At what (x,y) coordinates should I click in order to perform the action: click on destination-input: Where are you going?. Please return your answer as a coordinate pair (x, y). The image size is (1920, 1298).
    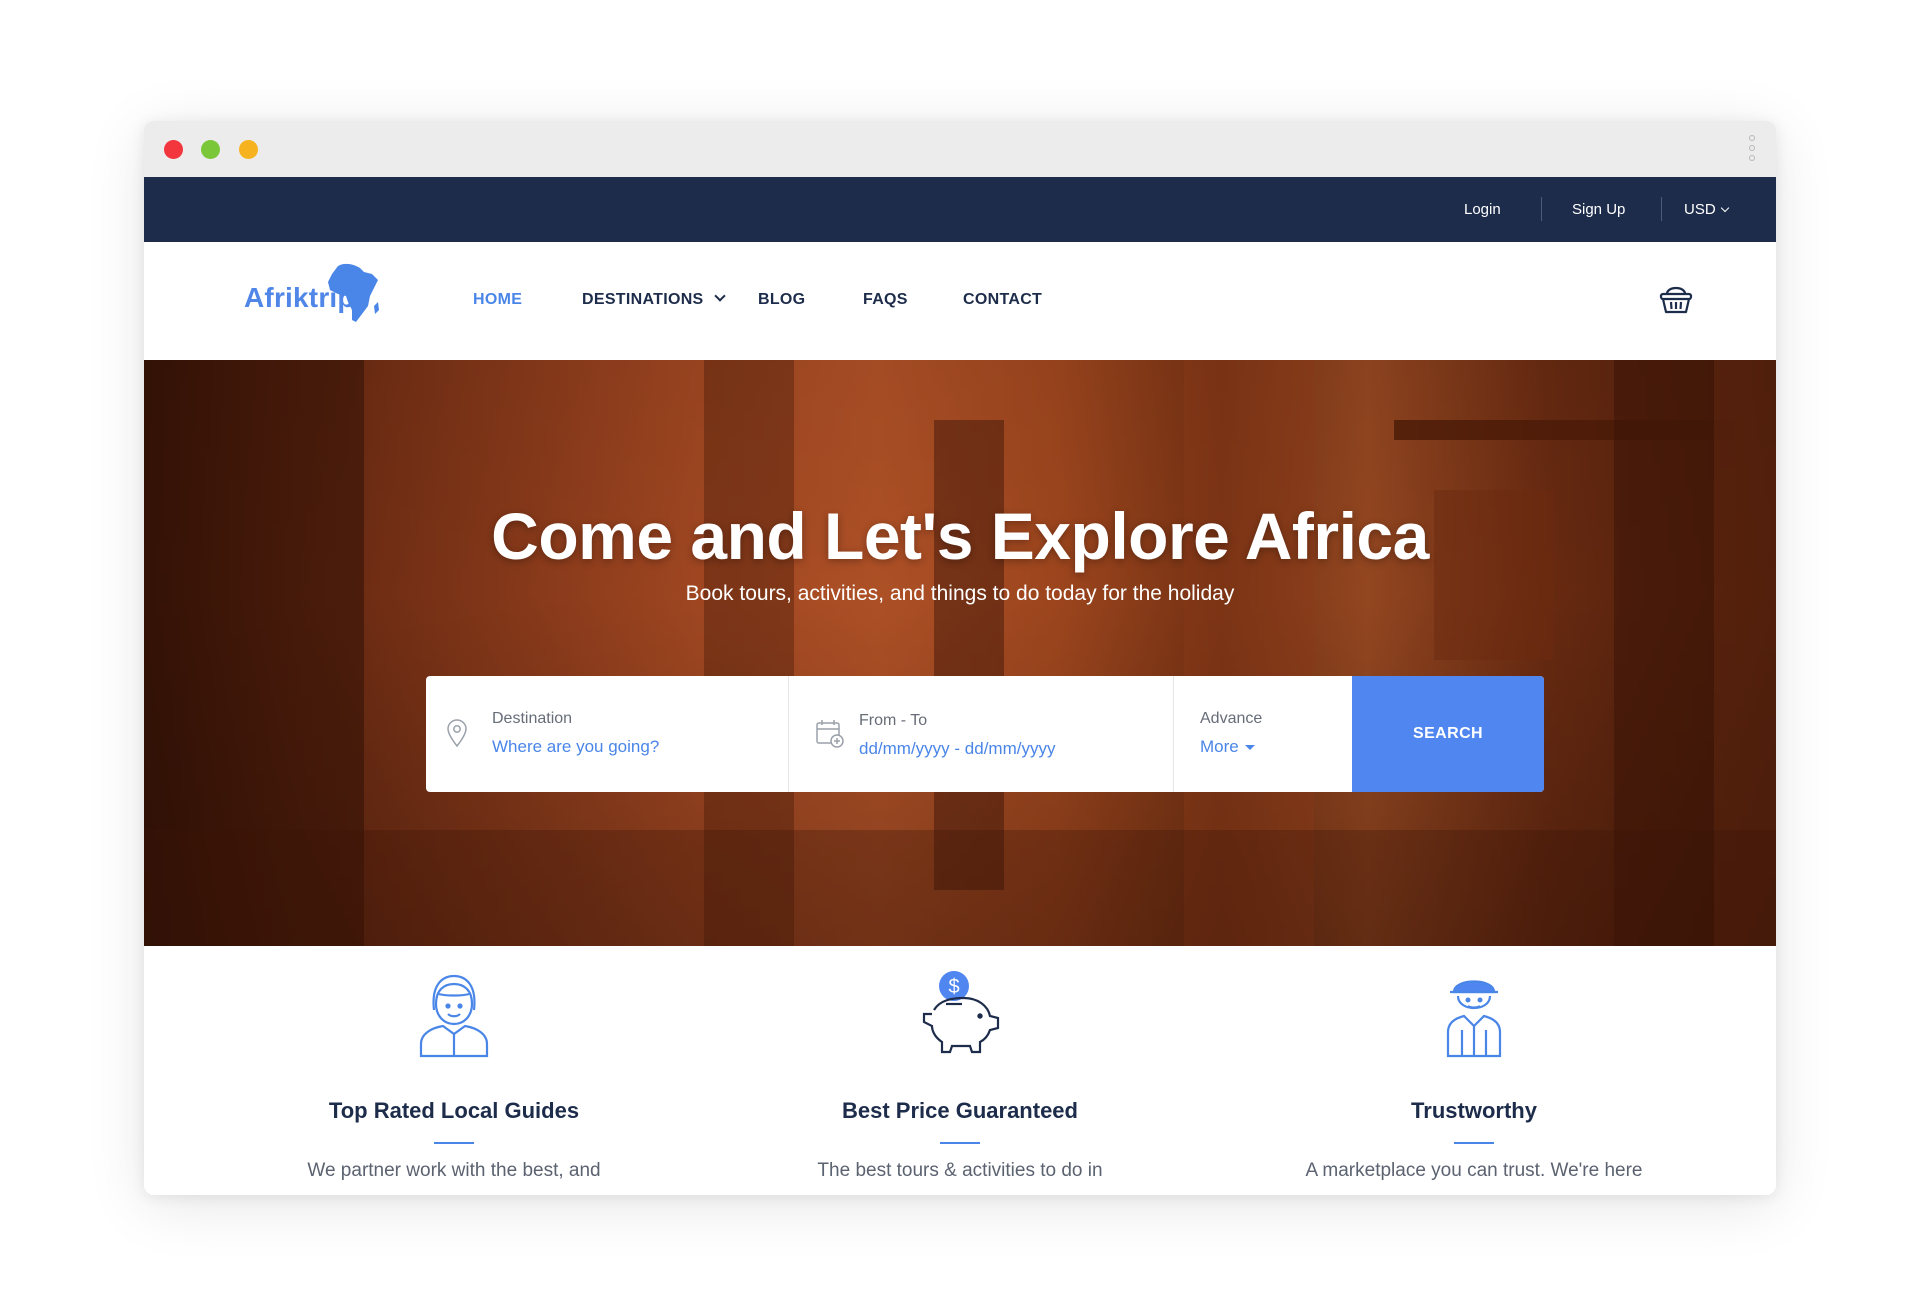
    Looking at the image, I should click on (575, 747).